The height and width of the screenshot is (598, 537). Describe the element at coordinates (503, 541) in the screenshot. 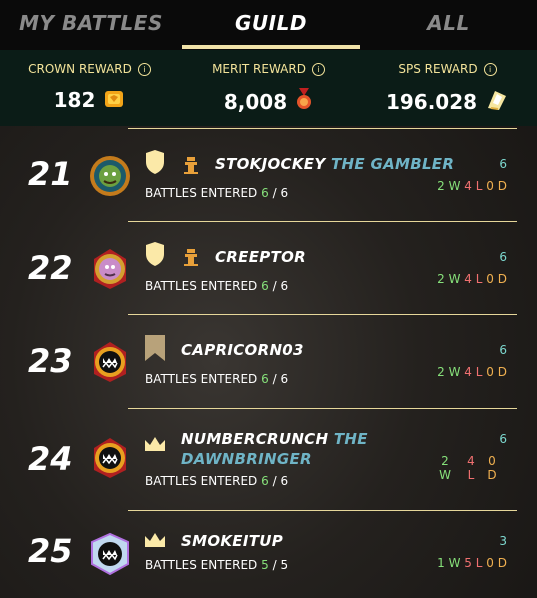

I see `battle-count: 3` at that location.